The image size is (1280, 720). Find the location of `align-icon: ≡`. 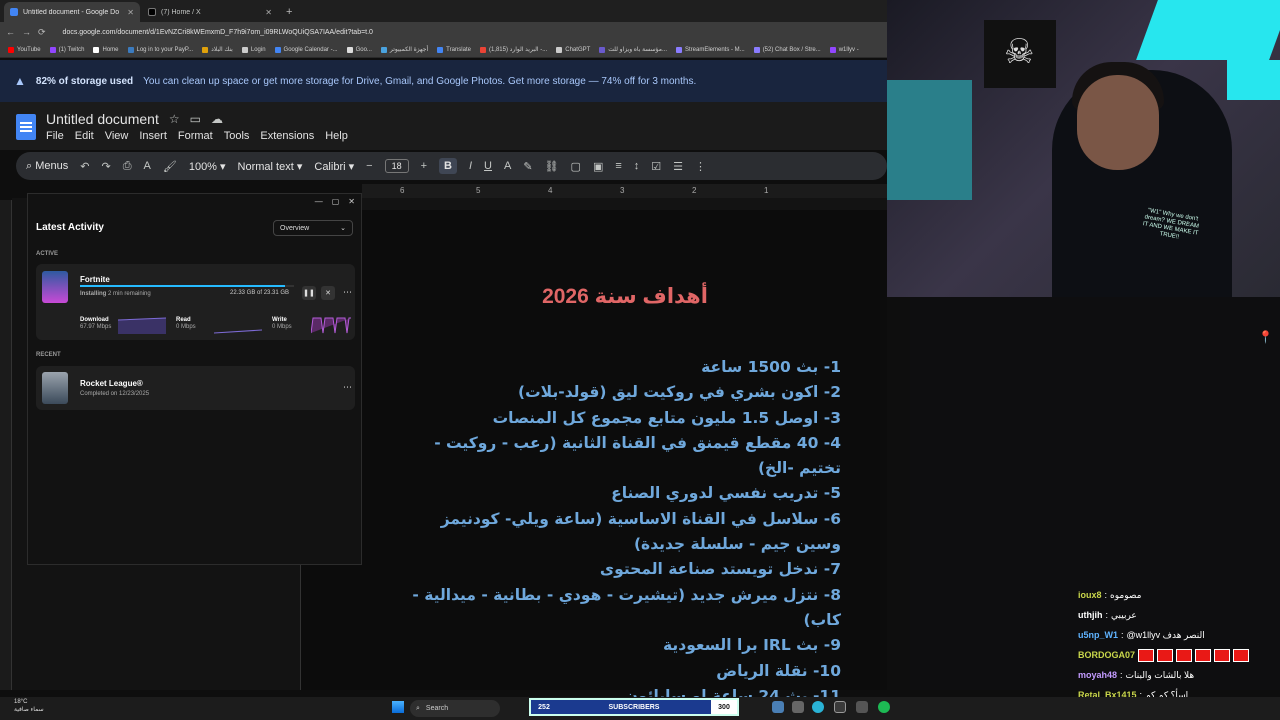

align-icon: ≡ is located at coordinates (618, 166).